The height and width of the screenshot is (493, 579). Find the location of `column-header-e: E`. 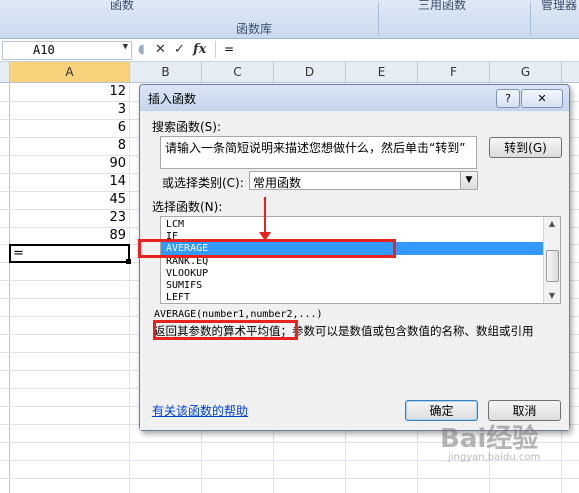

column-header-e: E is located at coordinates (382, 72).